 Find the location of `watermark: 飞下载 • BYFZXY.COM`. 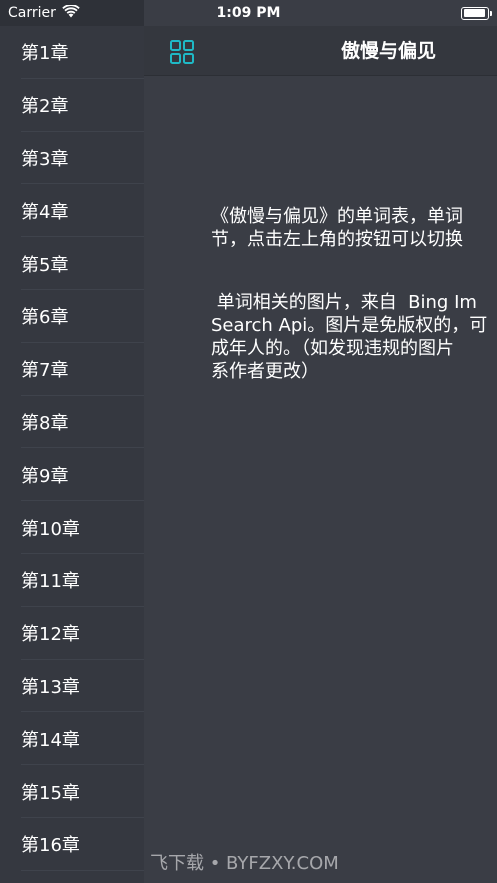

watermark: 飞下载 • BYFZXY.COM is located at coordinates (244, 863).